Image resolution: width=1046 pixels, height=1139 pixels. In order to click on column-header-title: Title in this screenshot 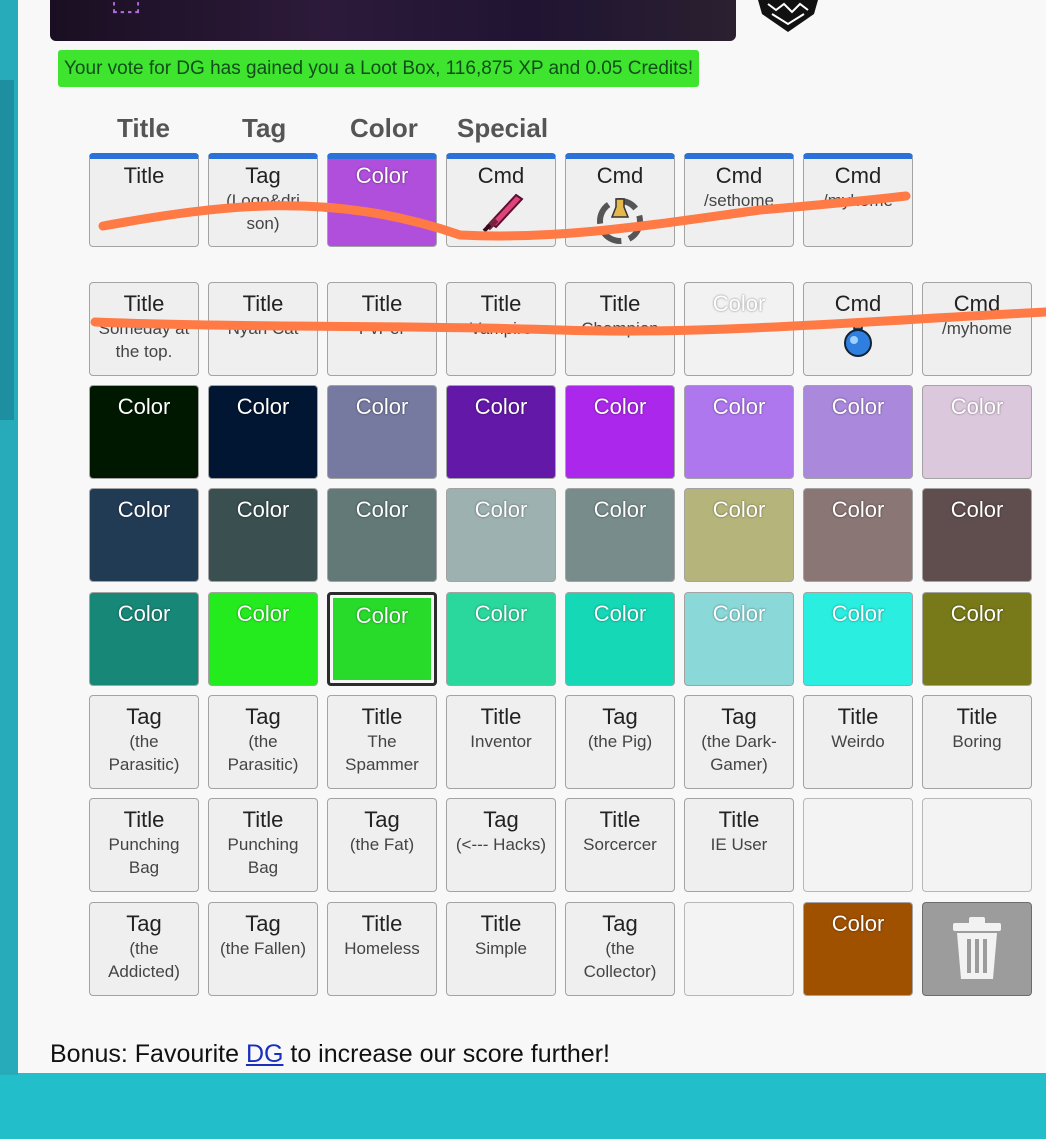, I will do `click(143, 128)`.